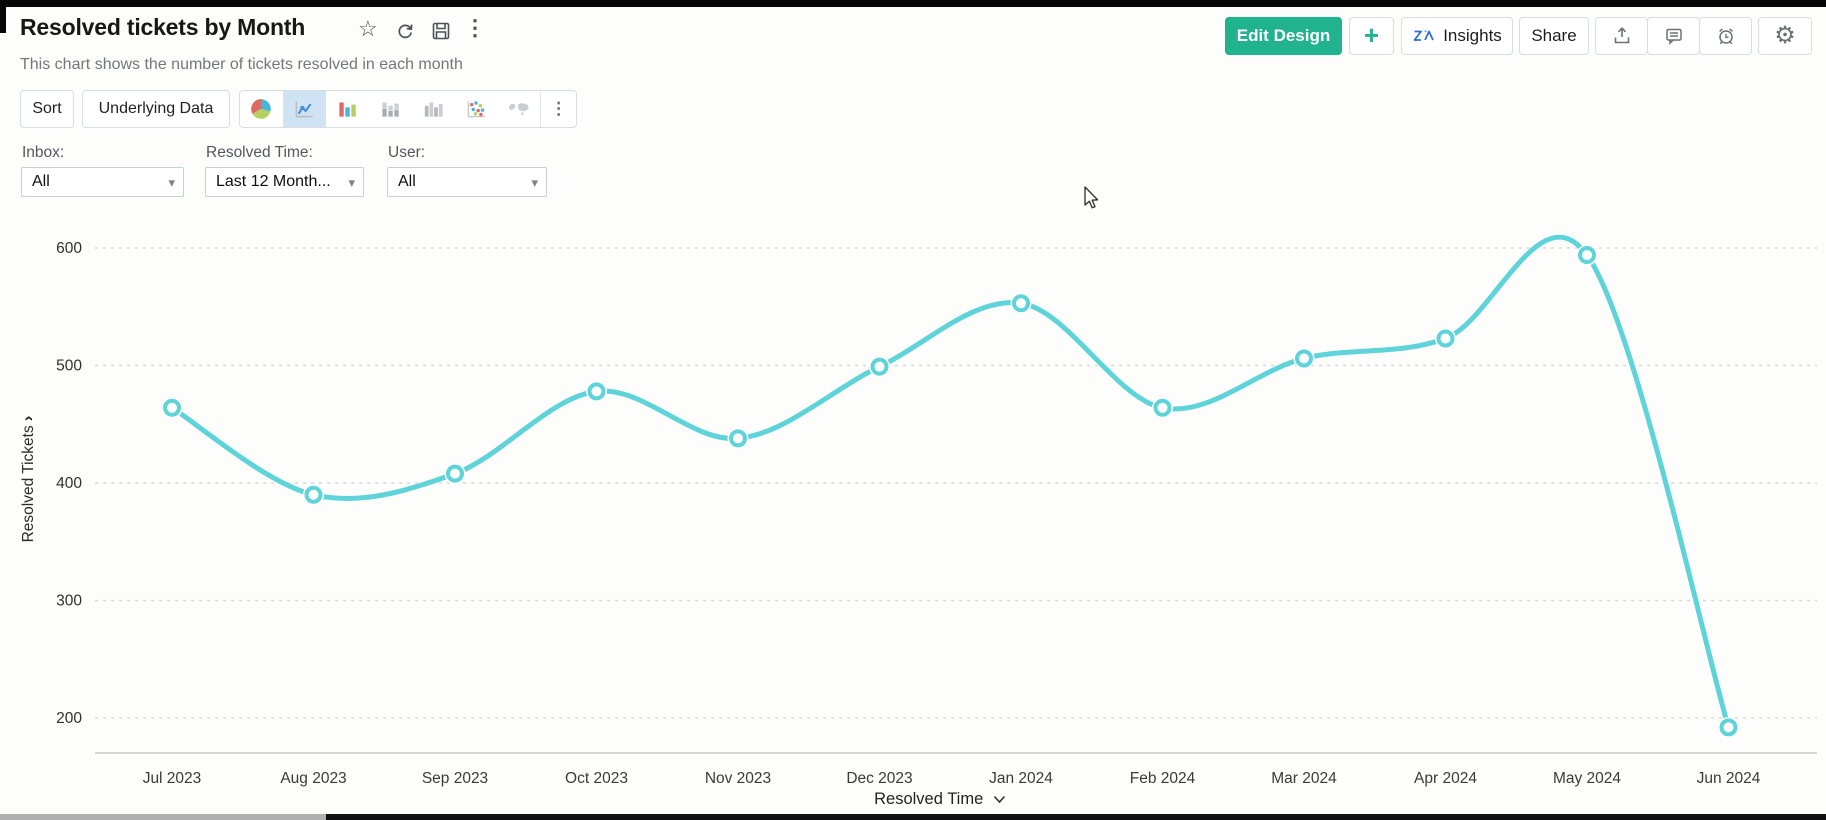 The image size is (1826, 820). Describe the element at coordinates (558, 109) in the screenshot. I see `chart-type-more-kebab-icon: ⋮` at that location.